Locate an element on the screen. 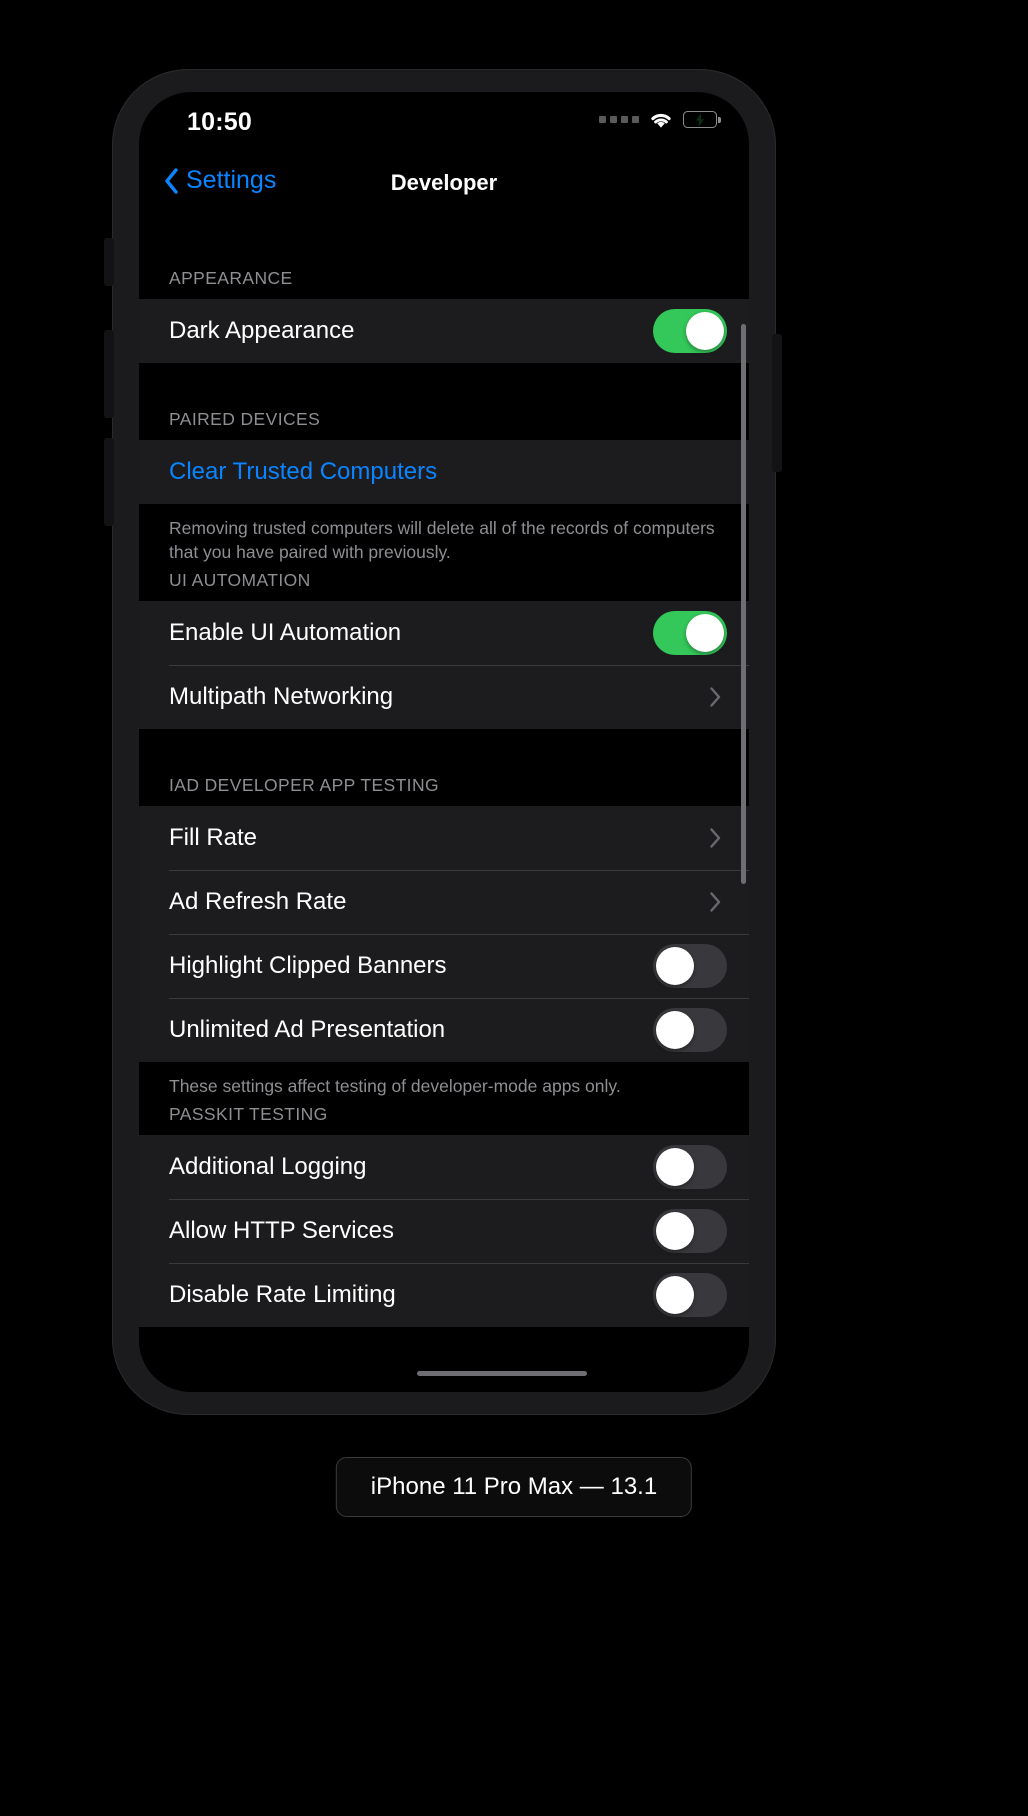 The width and height of the screenshot is (1028, 1816). section-appearance: Dark Appearance is located at coordinates (444, 331).